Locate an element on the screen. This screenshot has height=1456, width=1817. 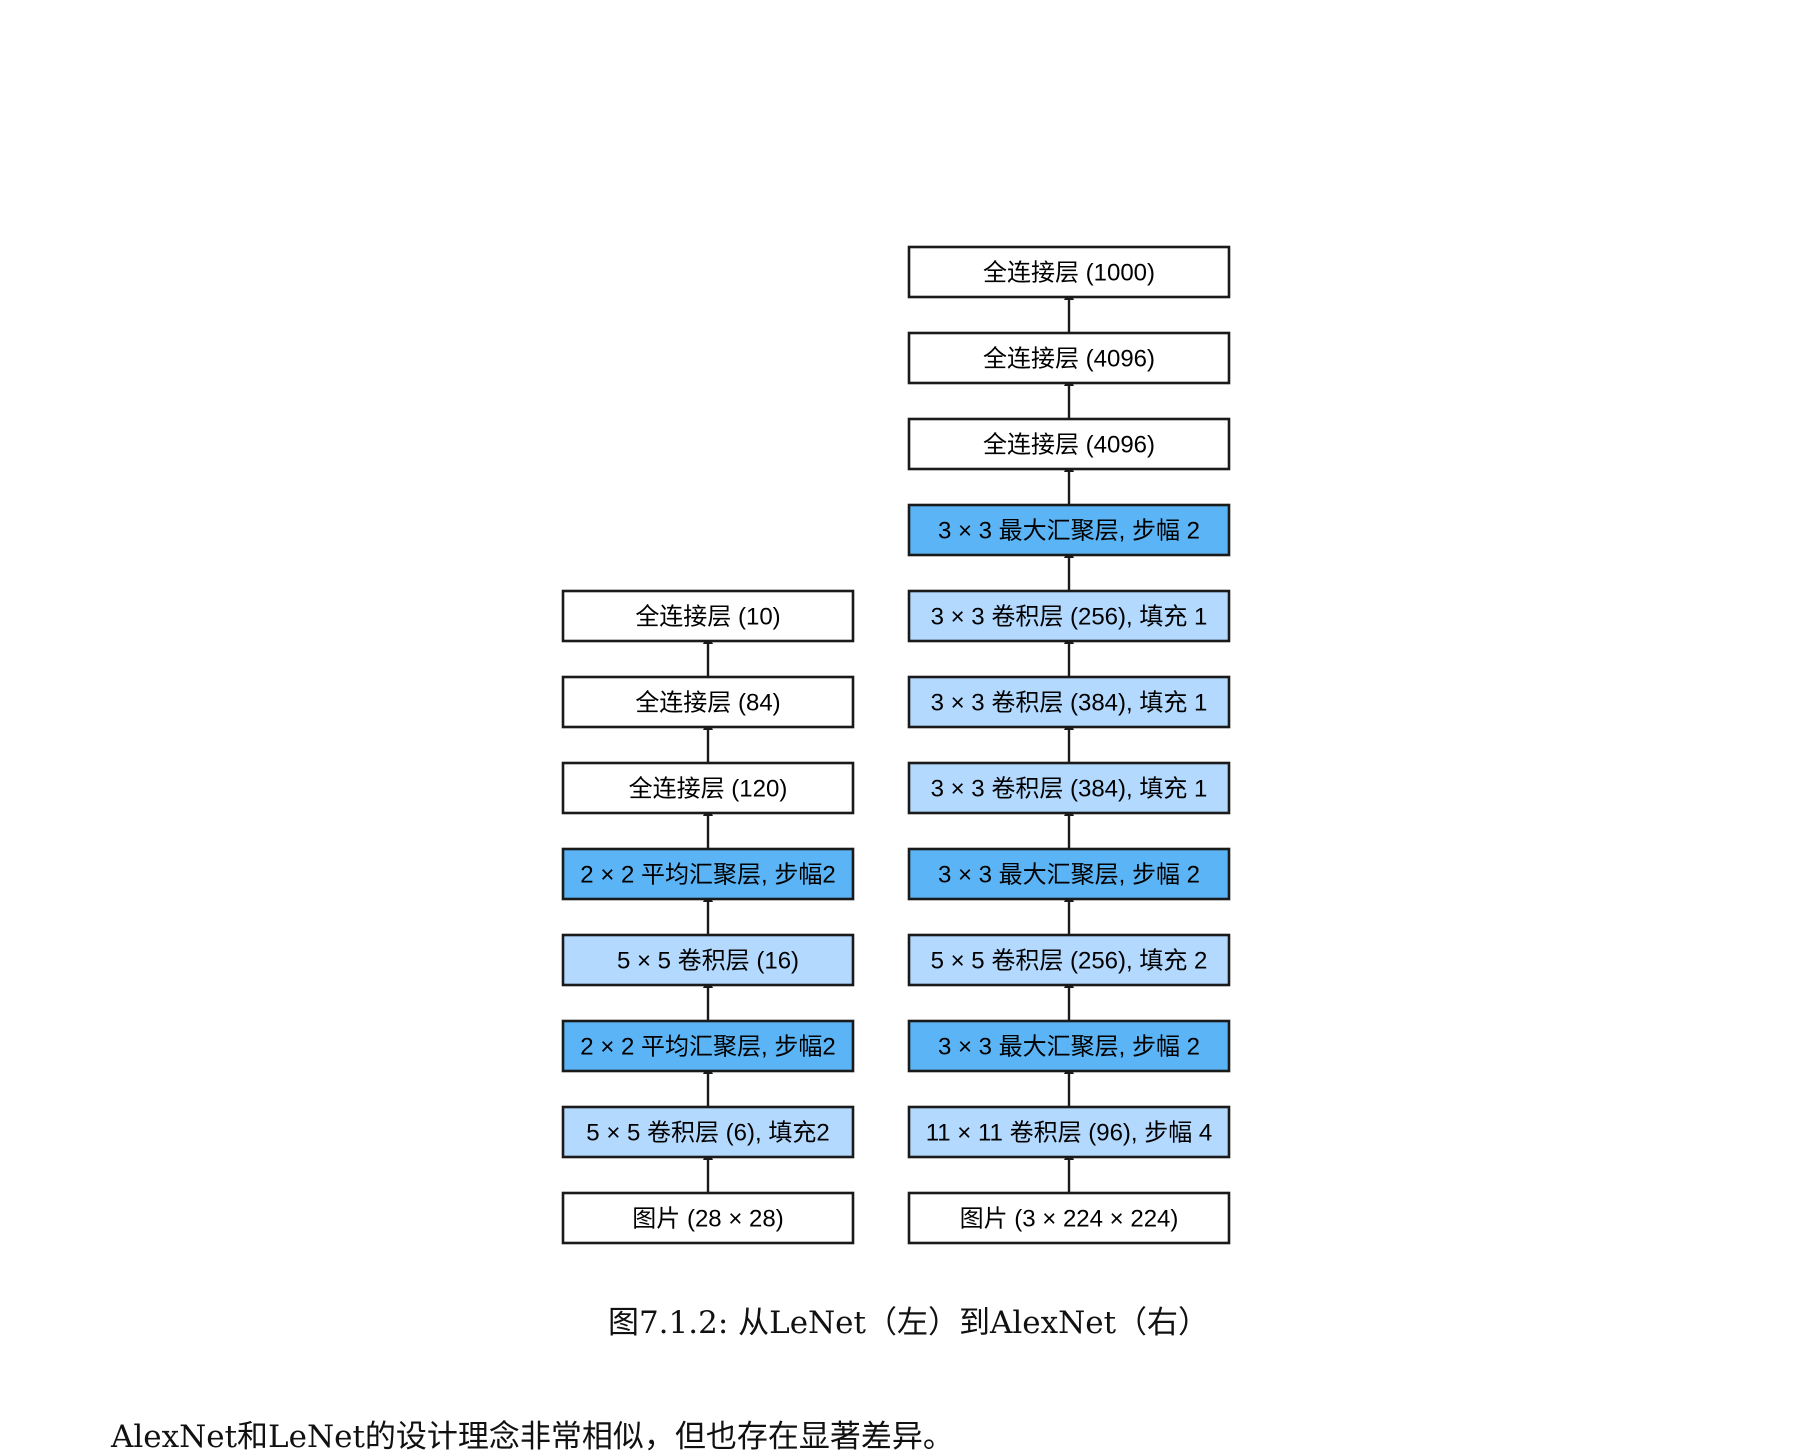
alexnet-layer-label-1: 11 × 11 卷积层 (96), 步幅 4 is located at coordinates (1069, 1133).